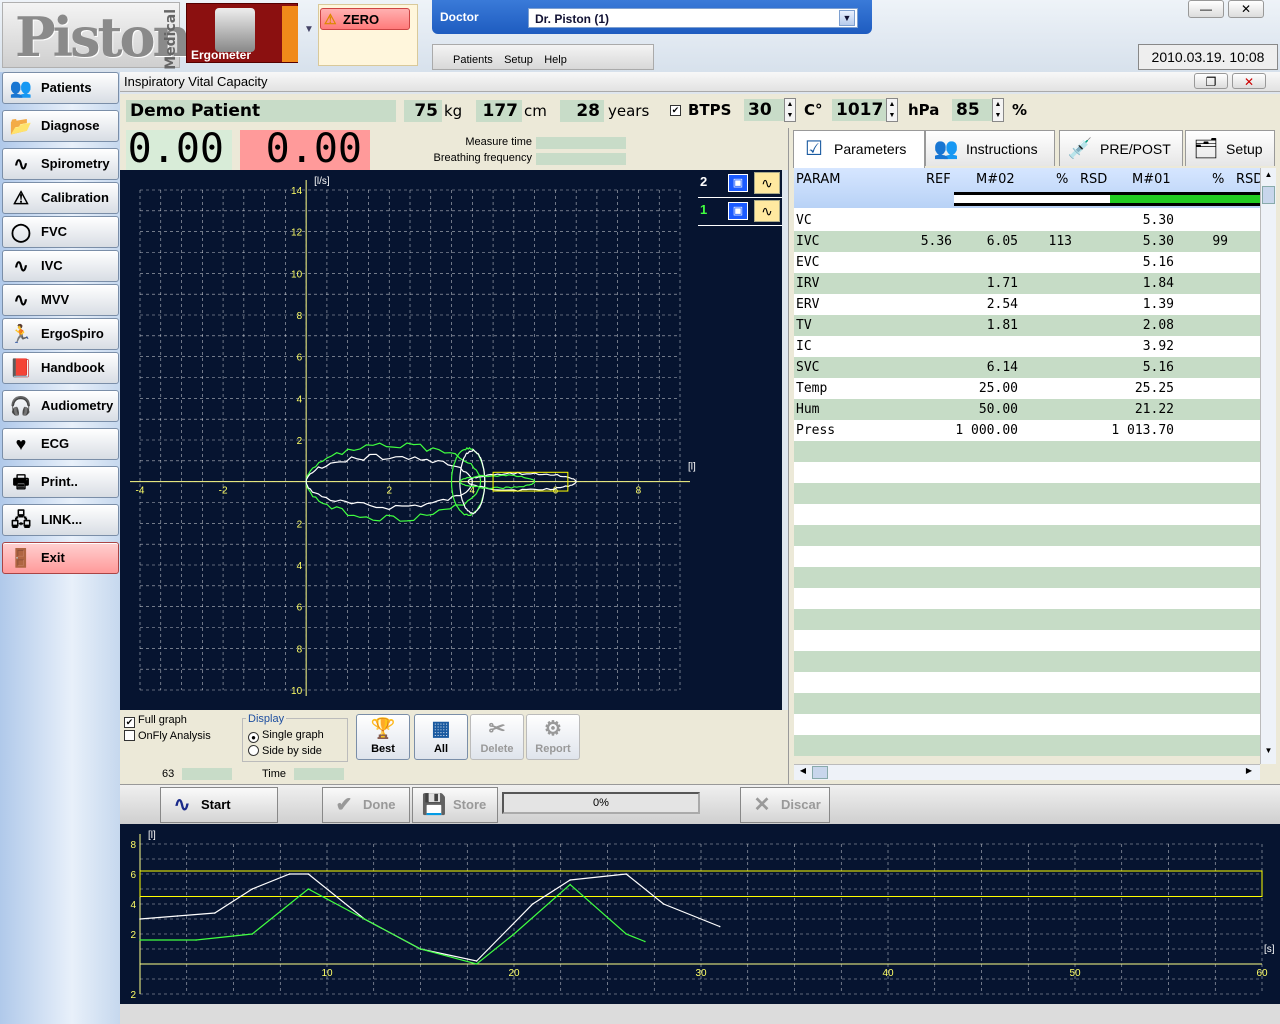 The width and height of the screenshot is (1280, 1024). I want to click on temp-spinner: ▲ ▼, so click(790, 110).